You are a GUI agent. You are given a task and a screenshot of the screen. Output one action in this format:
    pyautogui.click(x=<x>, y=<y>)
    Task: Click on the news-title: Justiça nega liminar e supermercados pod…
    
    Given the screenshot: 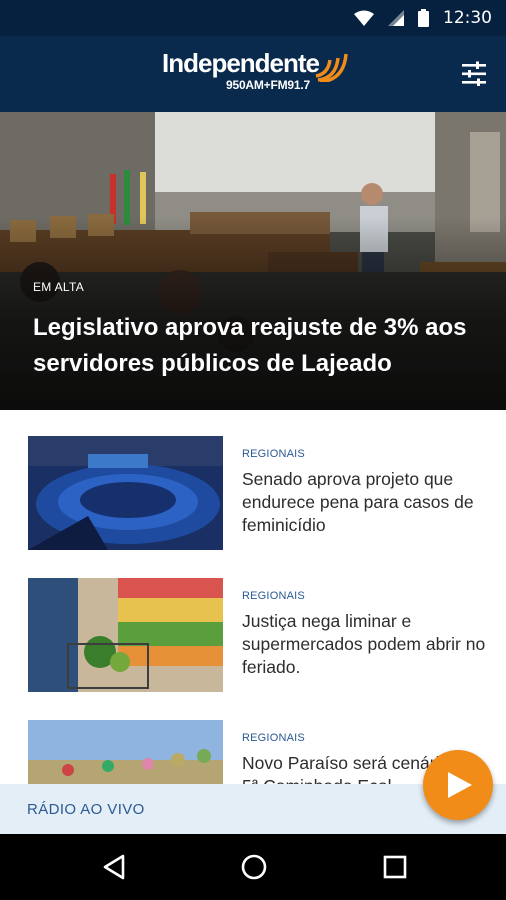 What is the action you would take?
    pyautogui.click(x=364, y=644)
    